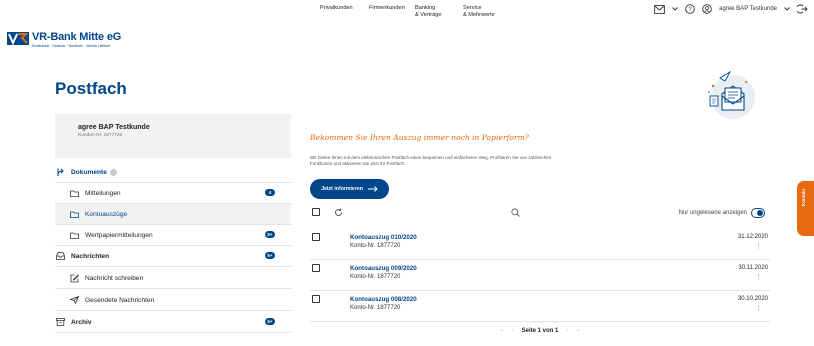  Describe the element at coordinates (712, 213) in the screenshot. I see `only-unread-label: Nur ungelesene anzeigen` at that location.